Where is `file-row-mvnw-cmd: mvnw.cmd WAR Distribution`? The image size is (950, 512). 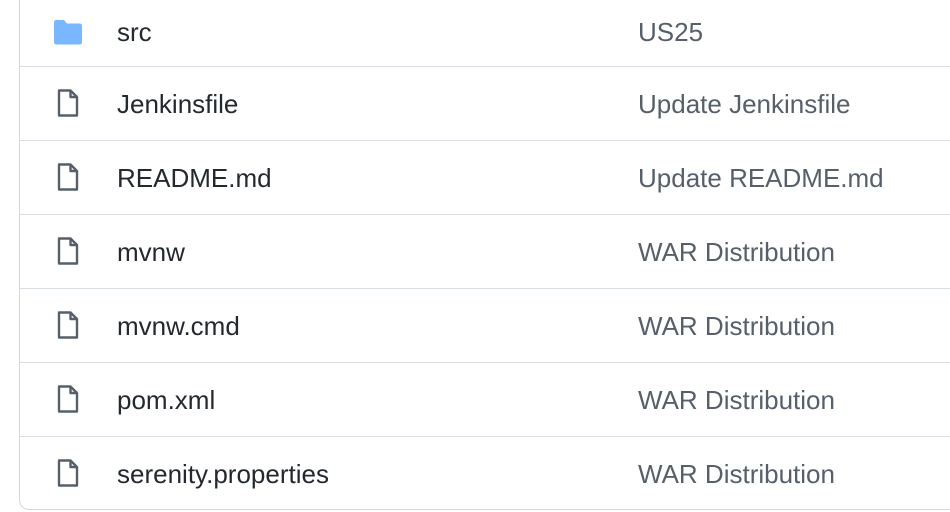
file-row-mvnw-cmd: mvnw.cmd WAR Distribution is located at coordinates (485, 325).